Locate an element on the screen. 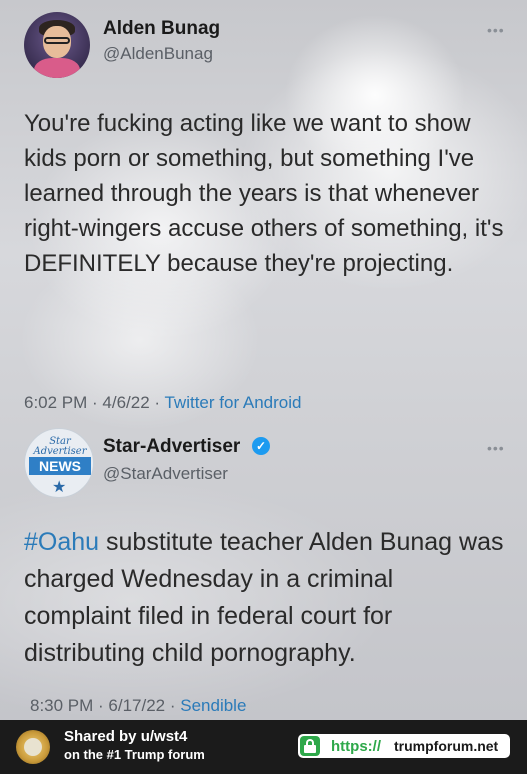  tweet-meta: 6:02 PM · 4/6/22 · Twitter for Android is located at coordinates (163, 403).